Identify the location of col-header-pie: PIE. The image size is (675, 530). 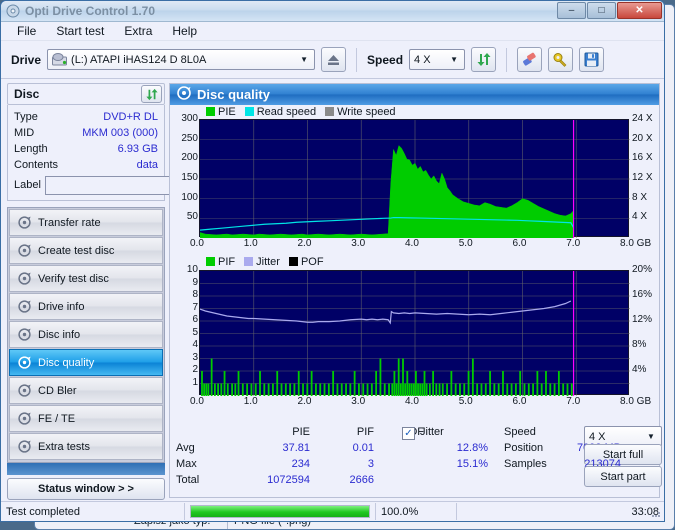
(301, 432).